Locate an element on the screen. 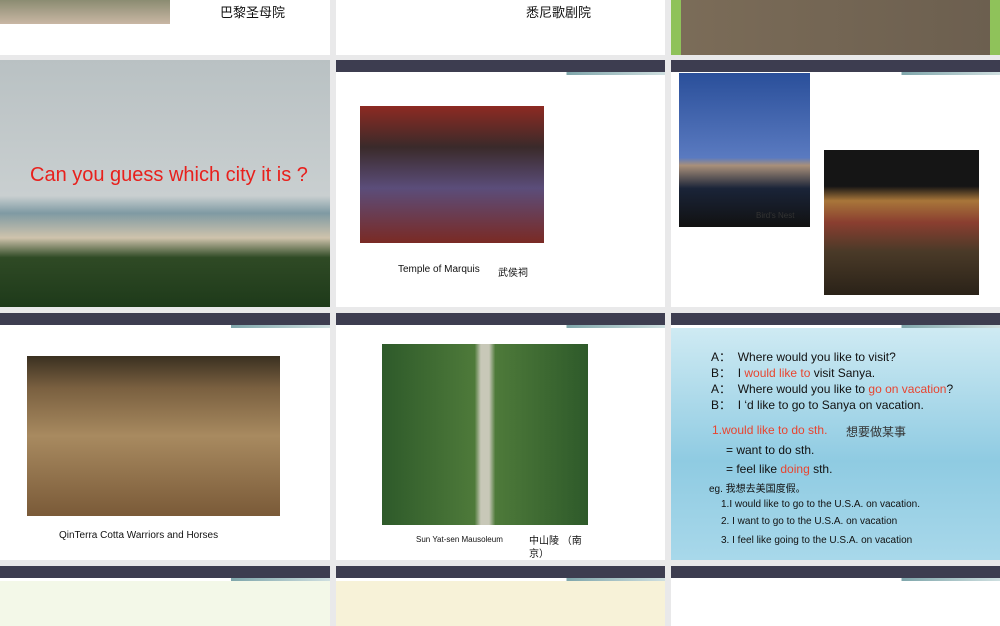 The width and height of the screenshot is (1000, 626). tiananmen-photo is located at coordinates (901, 222).